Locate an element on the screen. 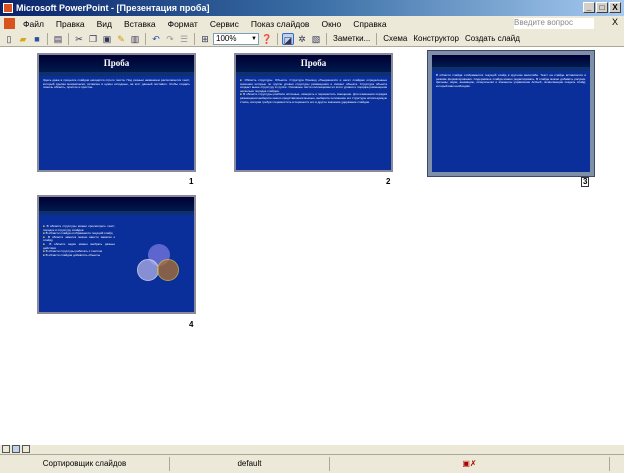 This screenshot has height=473, width=624. slide-number: 3 is located at coordinates (585, 182).